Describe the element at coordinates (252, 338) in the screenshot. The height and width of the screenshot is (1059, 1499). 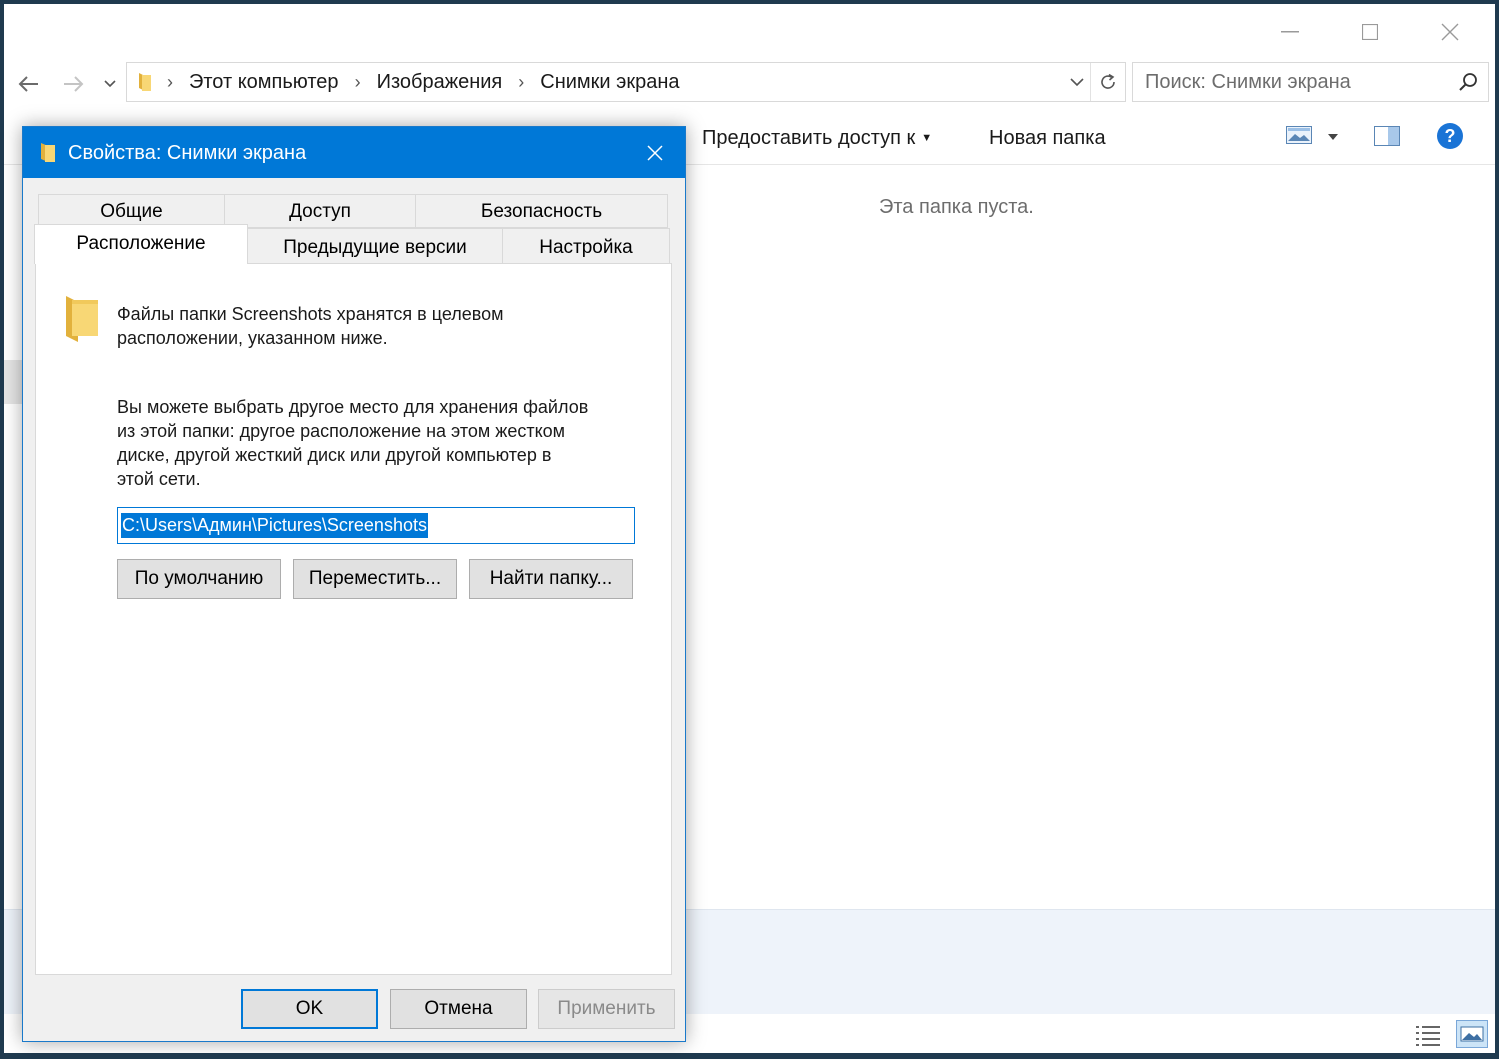
I see `description-line: расположении, указанном ниже.` at that location.